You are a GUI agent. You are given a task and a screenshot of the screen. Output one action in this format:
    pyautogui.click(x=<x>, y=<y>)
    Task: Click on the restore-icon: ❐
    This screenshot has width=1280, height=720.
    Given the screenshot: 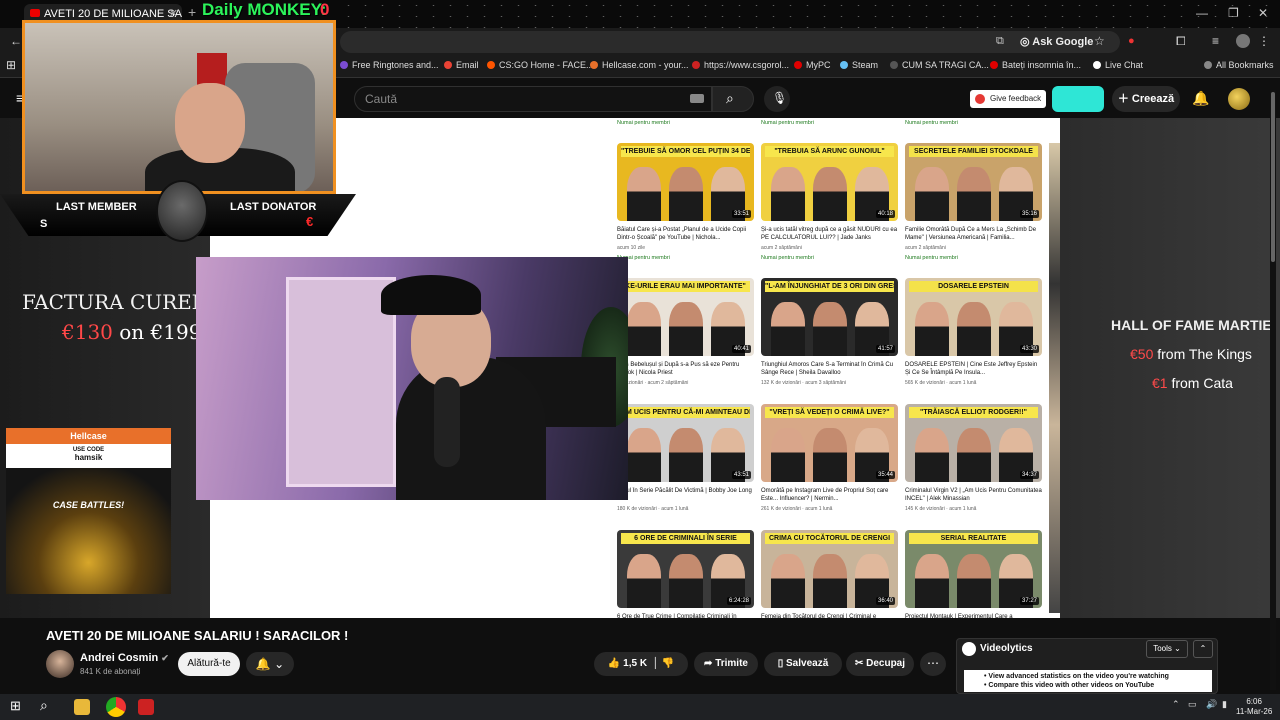 What is the action you would take?
    pyautogui.click(x=1233, y=13)
    